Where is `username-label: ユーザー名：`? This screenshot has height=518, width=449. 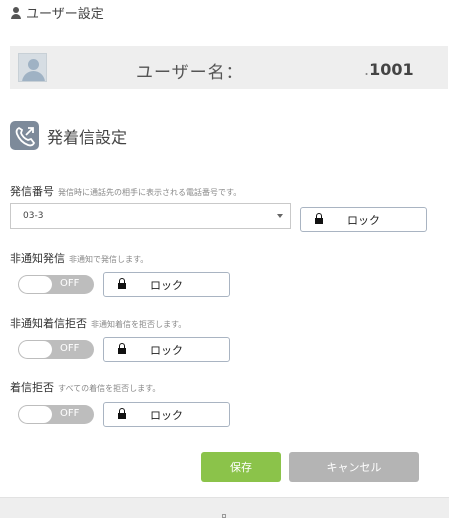
username-label: ユーザー名： is located at coordinates (190, 73).